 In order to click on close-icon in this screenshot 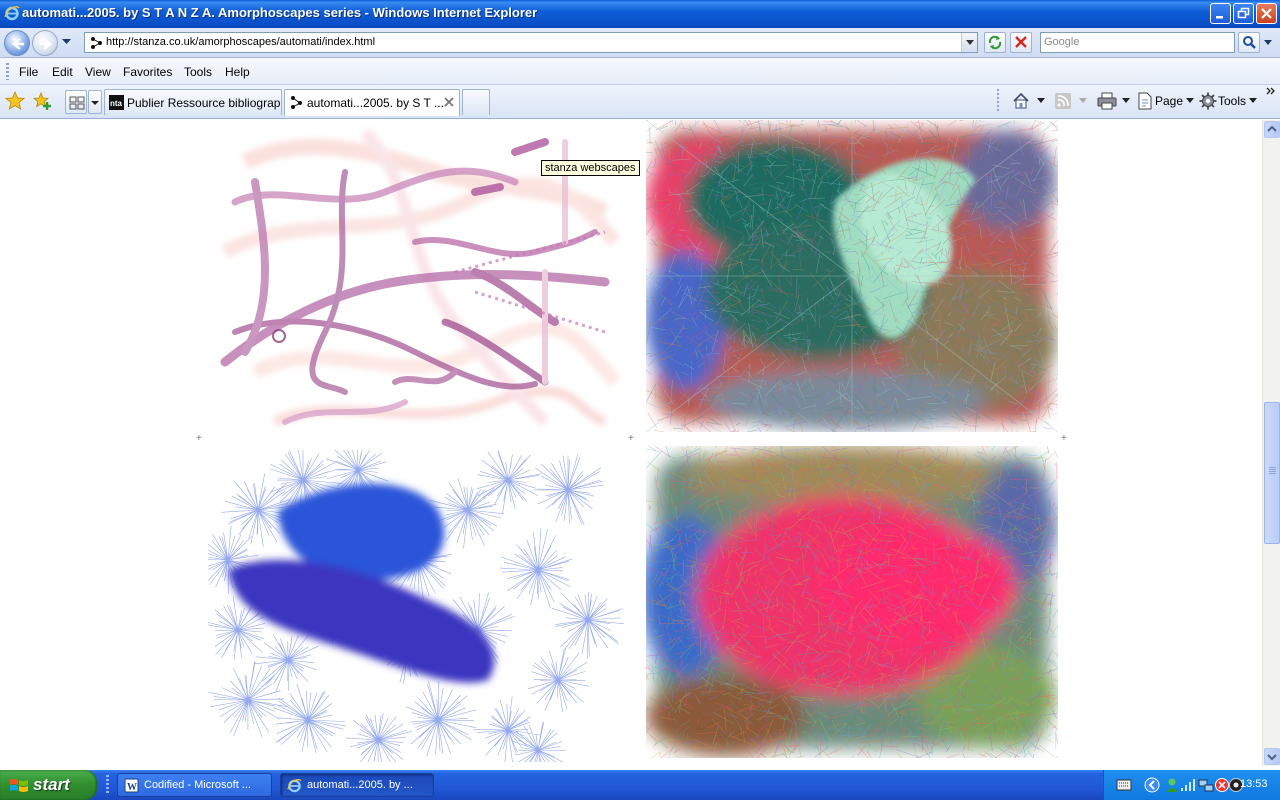, I will do `click(1266, 13)`.